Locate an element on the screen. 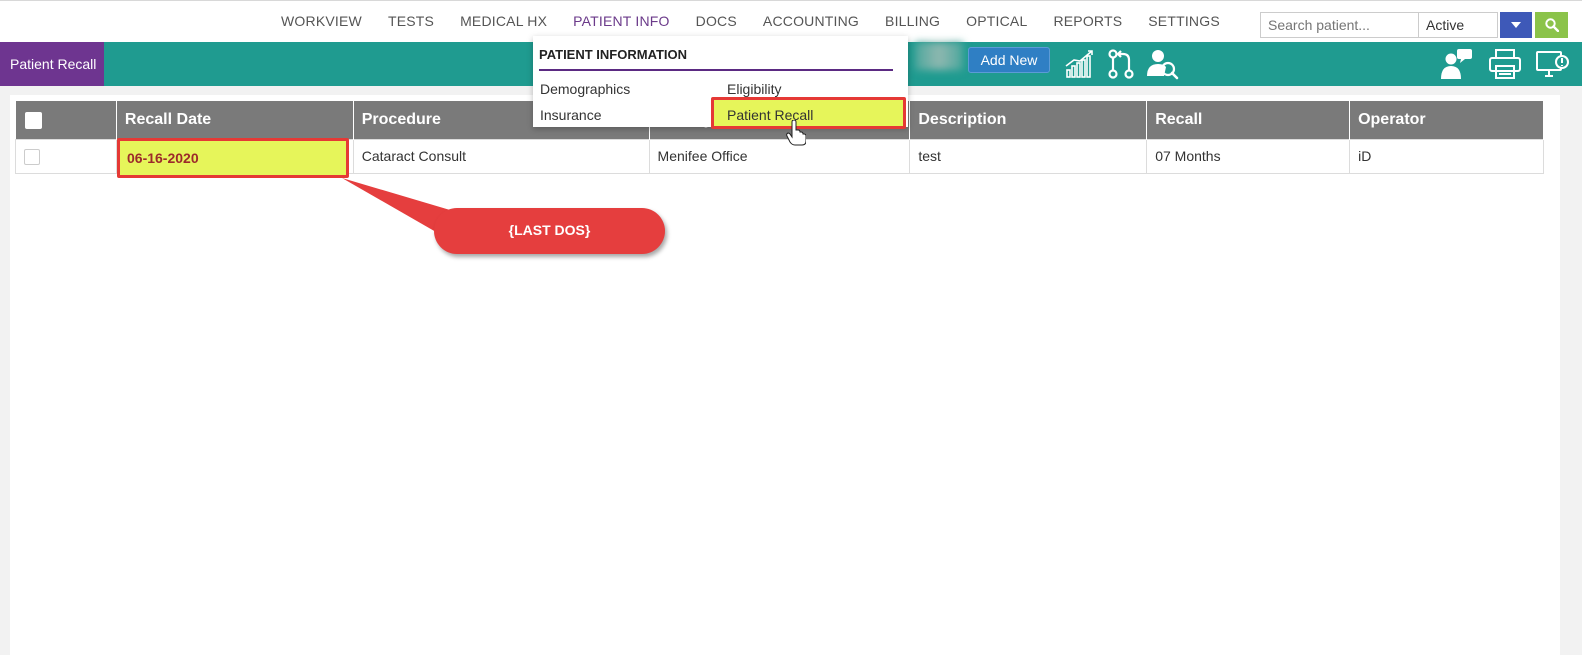 This screenshot has width=1582, height=655. dropdown-title: PATIENT INFORMATION is located at coordinates (613, 54).